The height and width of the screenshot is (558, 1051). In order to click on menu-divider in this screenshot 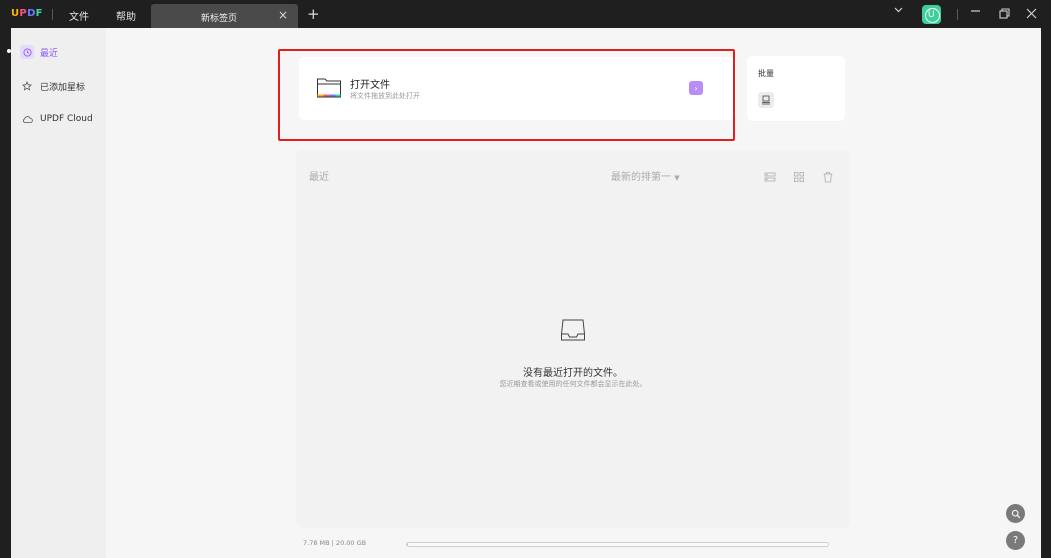, I will do `click(52, 14)`.